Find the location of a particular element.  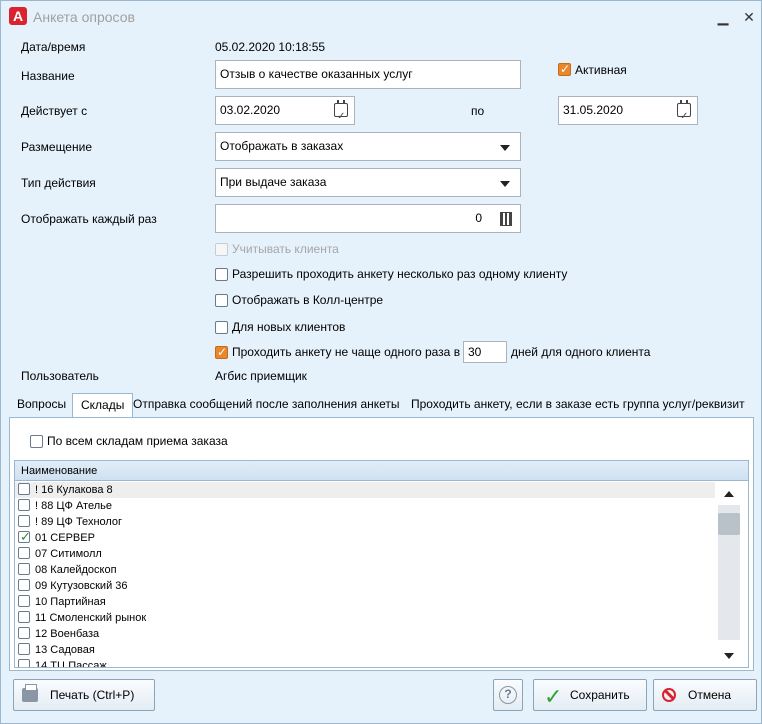

title-bar: А Анкета опросов ▁ ✕ is located at coordinates (381, 17).